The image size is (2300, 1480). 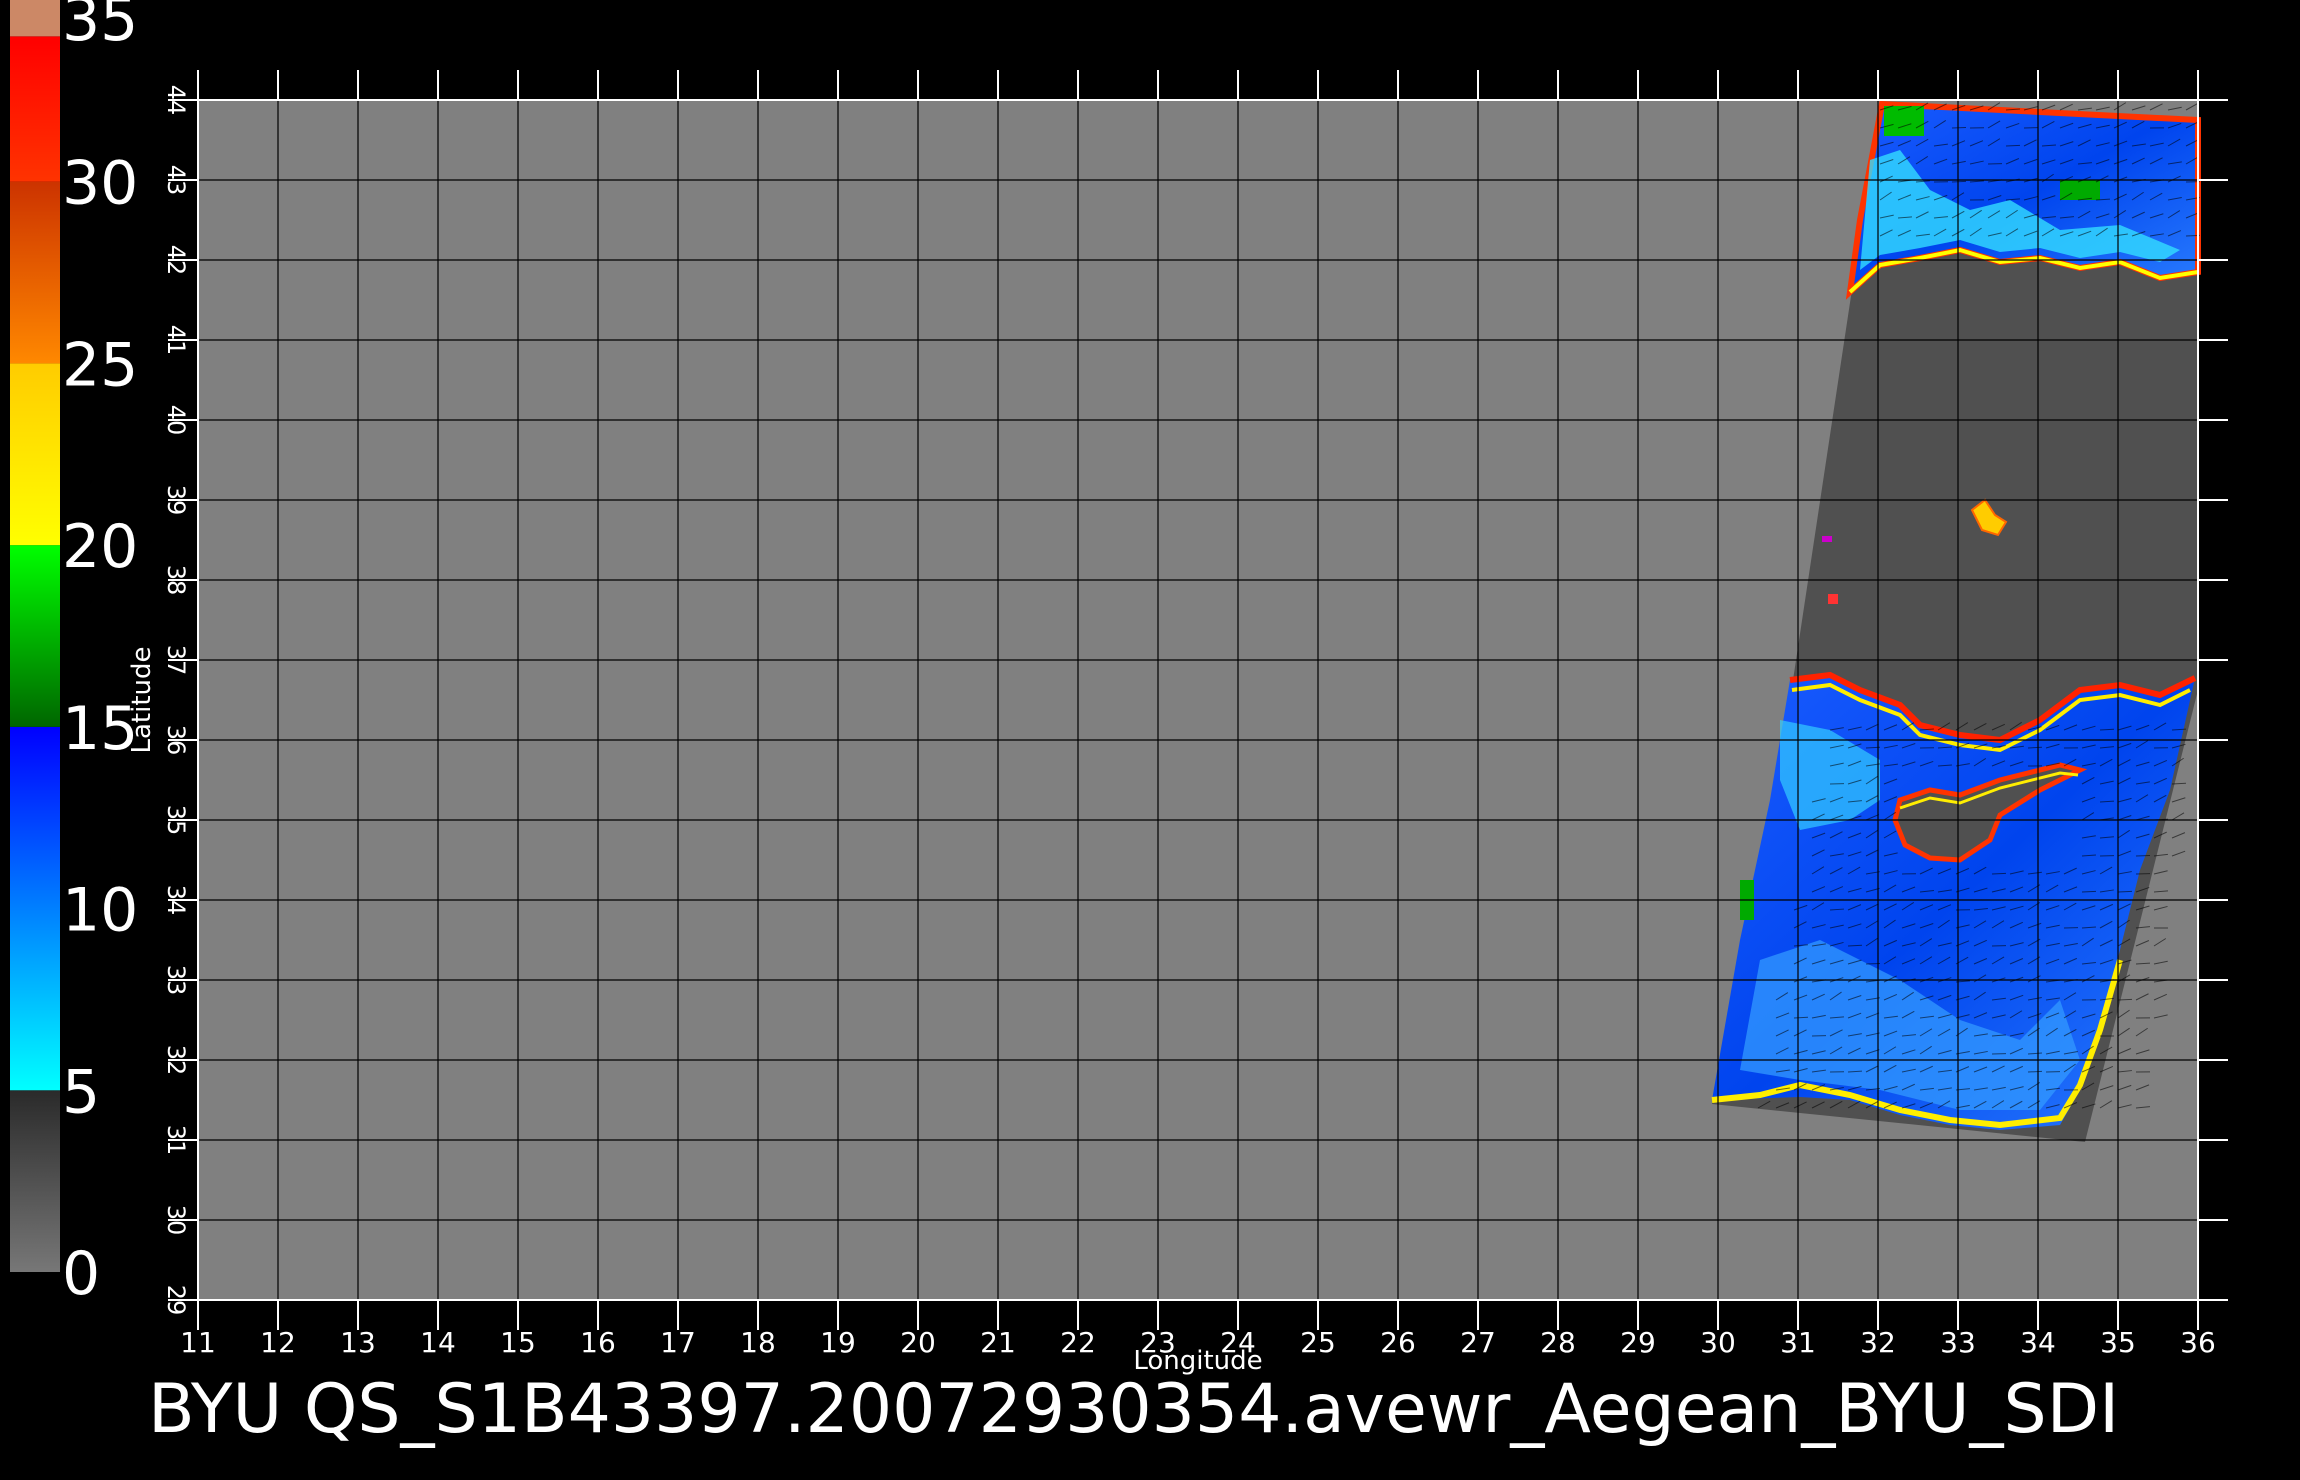 What do you see at coordinates (176, 740) in the screenshot?
I see `y-tick-label: 36` at bounding box center [176, 740].